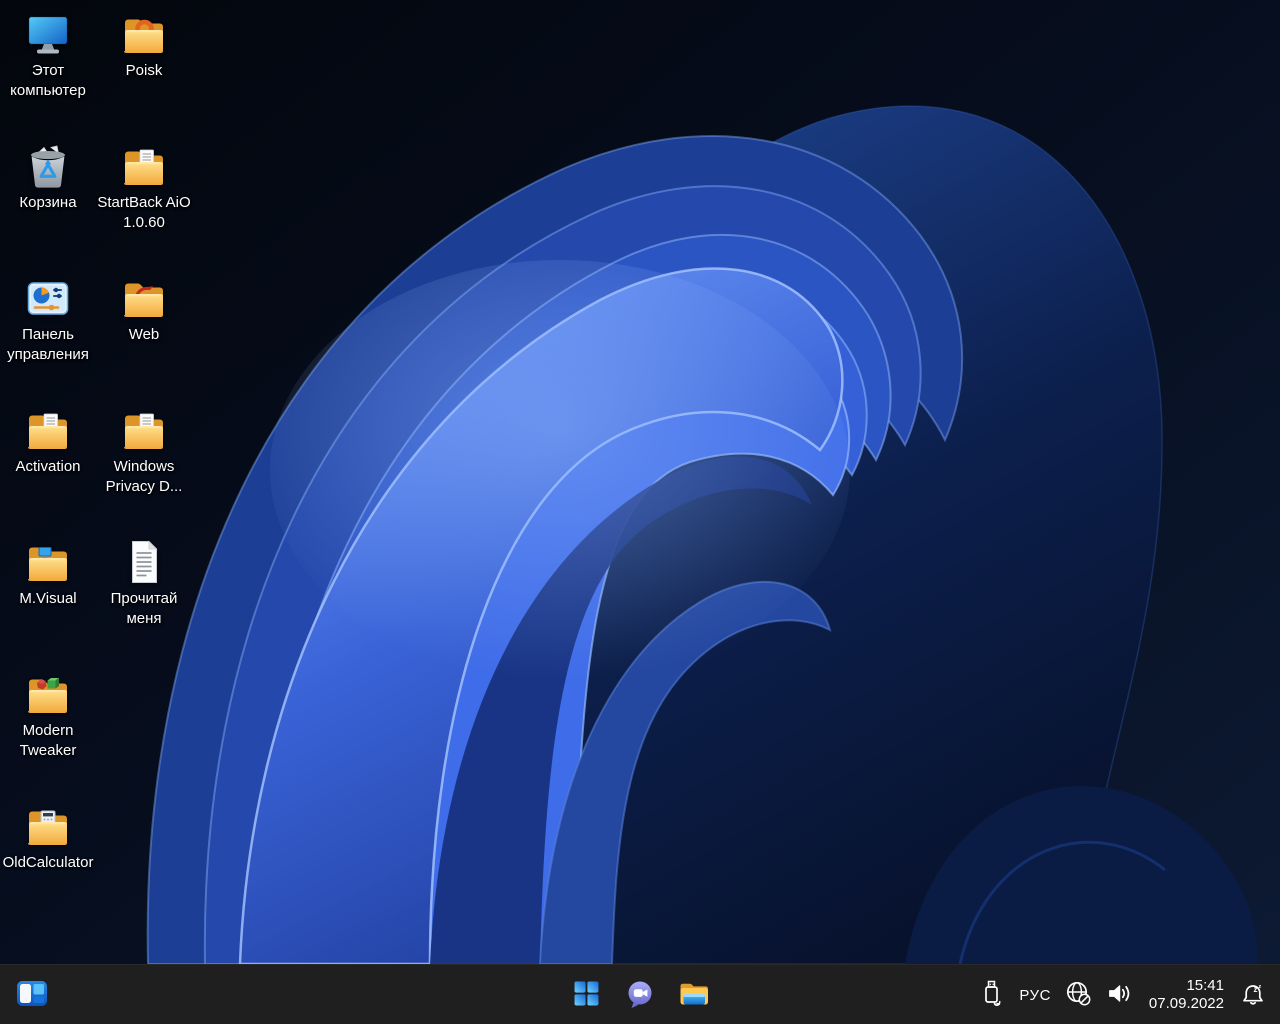  What do you see at coordinates (1035, 995) in the screenshot?
I see `language-indicator: РУС` at bounding box center [1035, 995].